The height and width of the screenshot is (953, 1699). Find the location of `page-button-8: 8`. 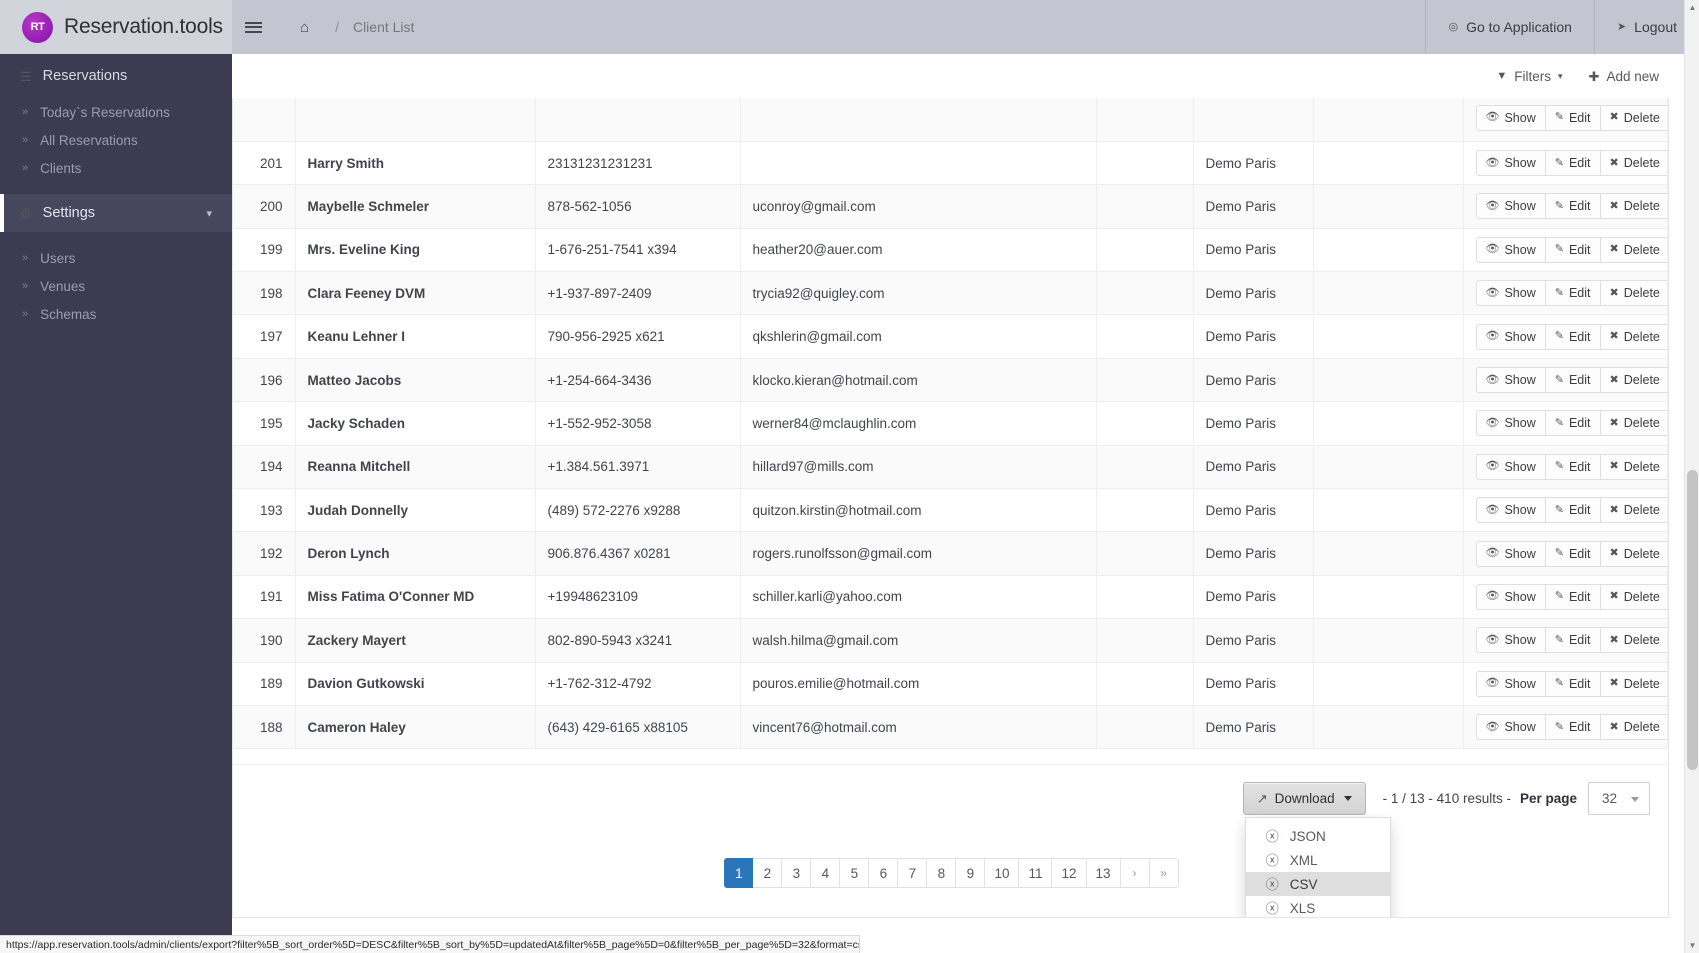

page-button-8: 8 is located at coordinates (942, 873).